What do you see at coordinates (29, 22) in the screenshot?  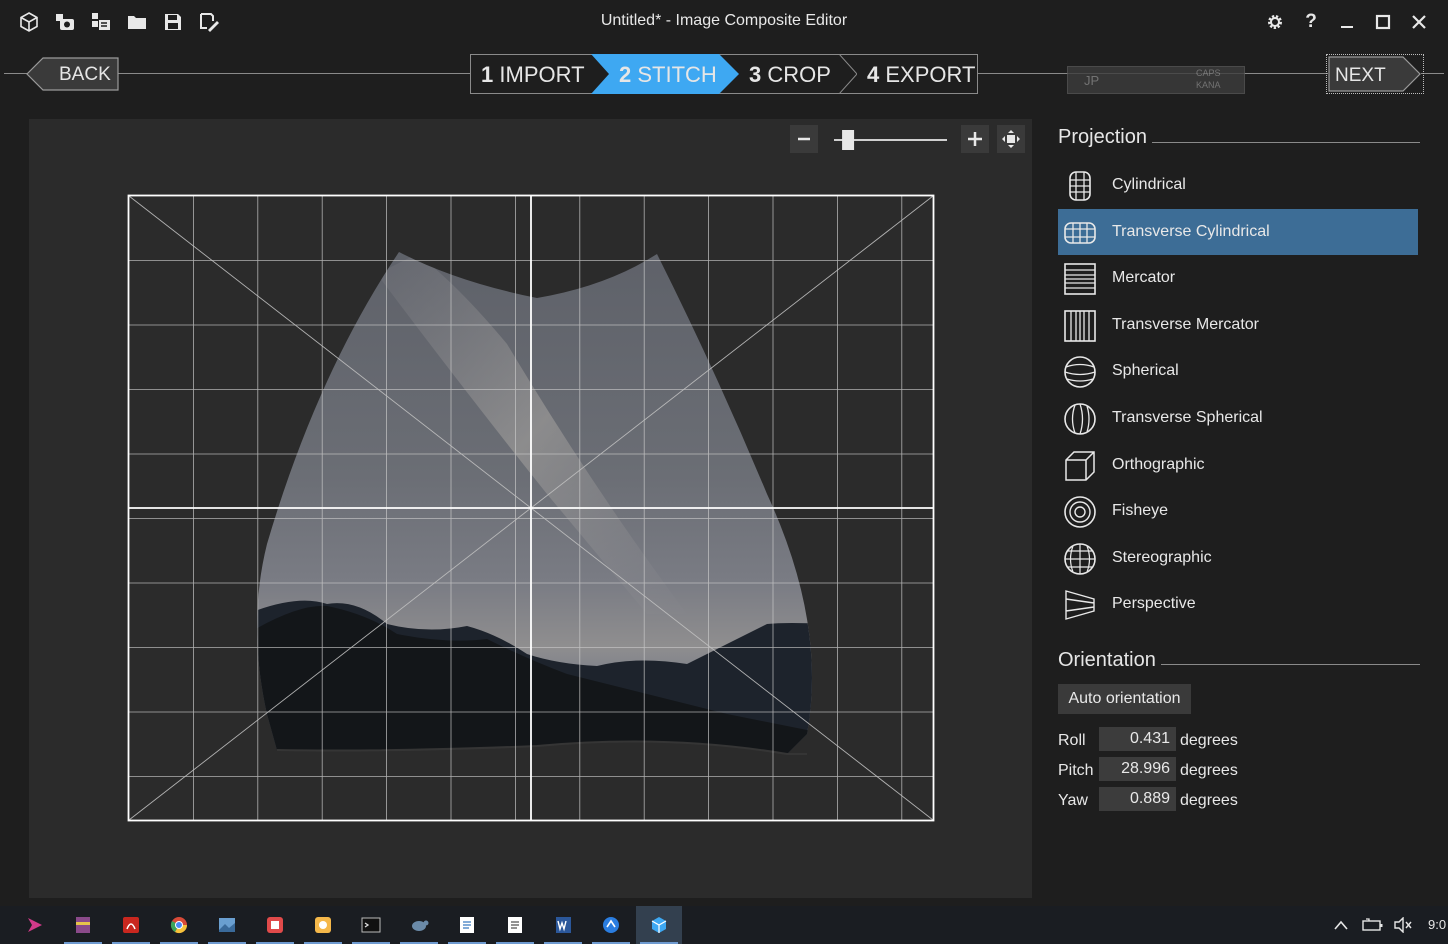 I see `app-logo-icon` at bounding box center [29, 22].